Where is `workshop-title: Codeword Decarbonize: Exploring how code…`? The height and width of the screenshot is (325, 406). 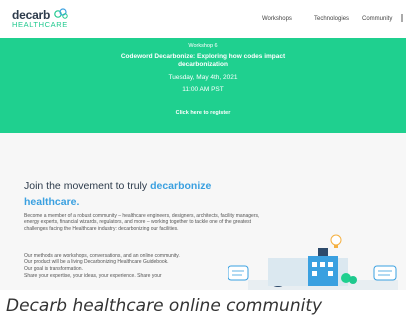 workshop-title: Codeword Decarbonize: Exploring how code… is located at coordinates (203, 60).